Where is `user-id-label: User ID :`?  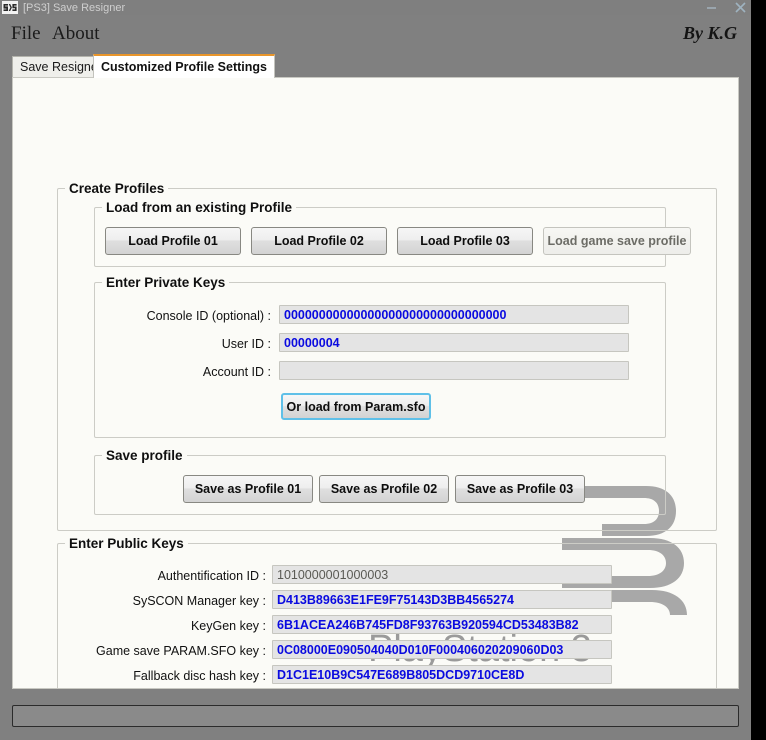 user-id-label: User ID : is located at coordinates (246, 344).